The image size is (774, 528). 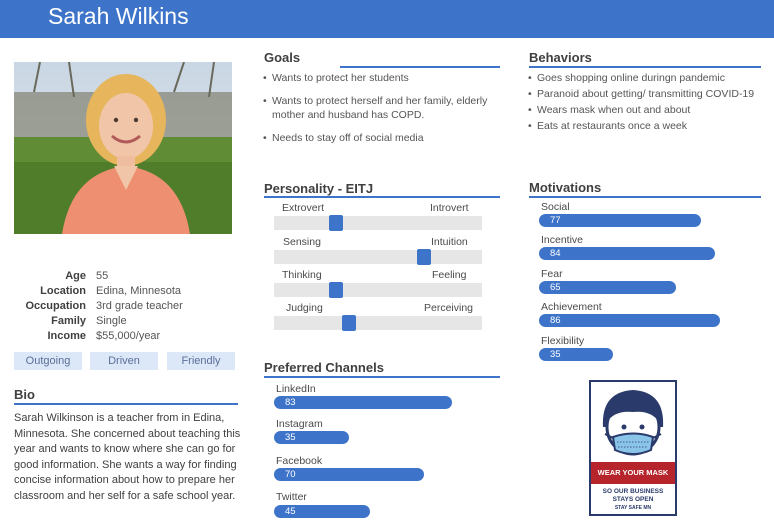 I want to click on behavior-item: Eats at restaurants once a week, so click(x=648, y=126).